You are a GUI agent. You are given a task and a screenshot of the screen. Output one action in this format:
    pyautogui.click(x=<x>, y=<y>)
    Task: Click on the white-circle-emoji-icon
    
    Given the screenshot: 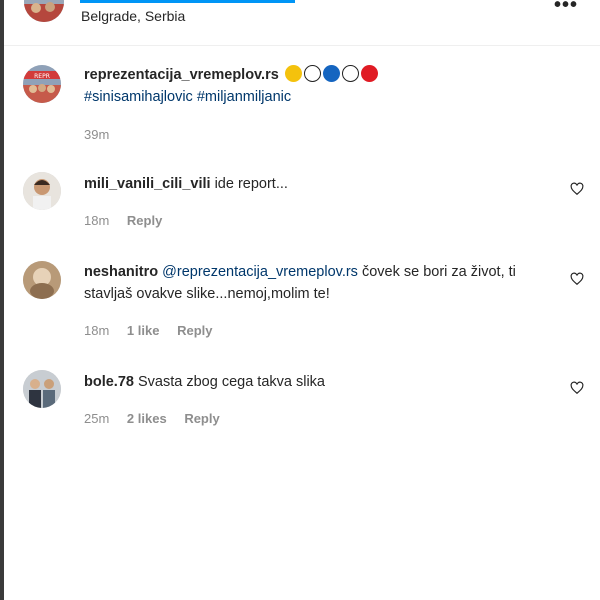 What is the action you would take?
    pyautogui.click(x=350, y=73)
    